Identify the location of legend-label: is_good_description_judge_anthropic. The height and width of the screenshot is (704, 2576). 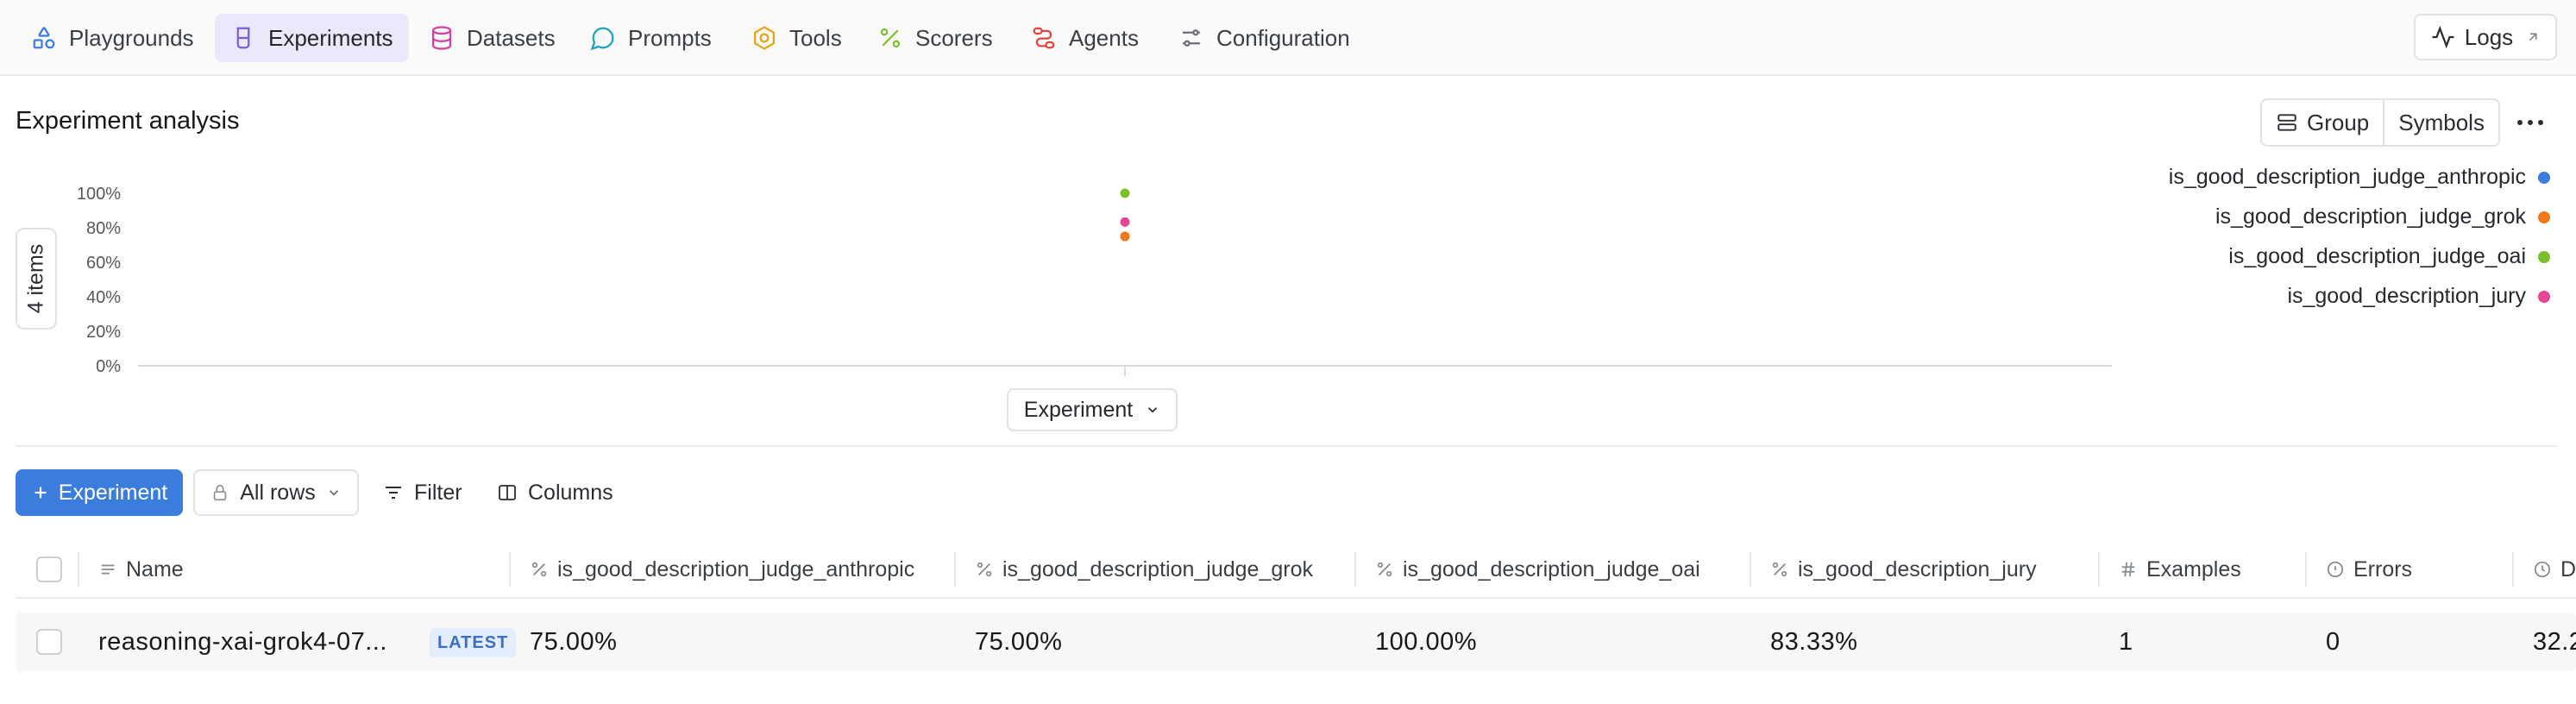
(2347, 177).